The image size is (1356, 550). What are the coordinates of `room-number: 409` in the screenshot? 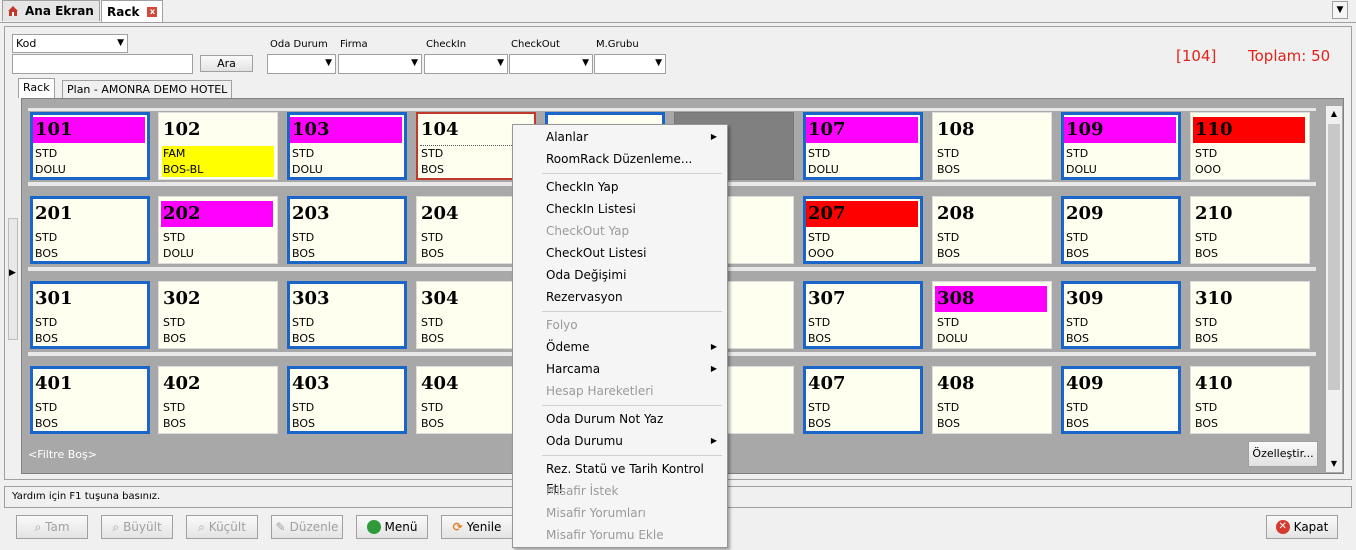 It's located at (1085, 383).